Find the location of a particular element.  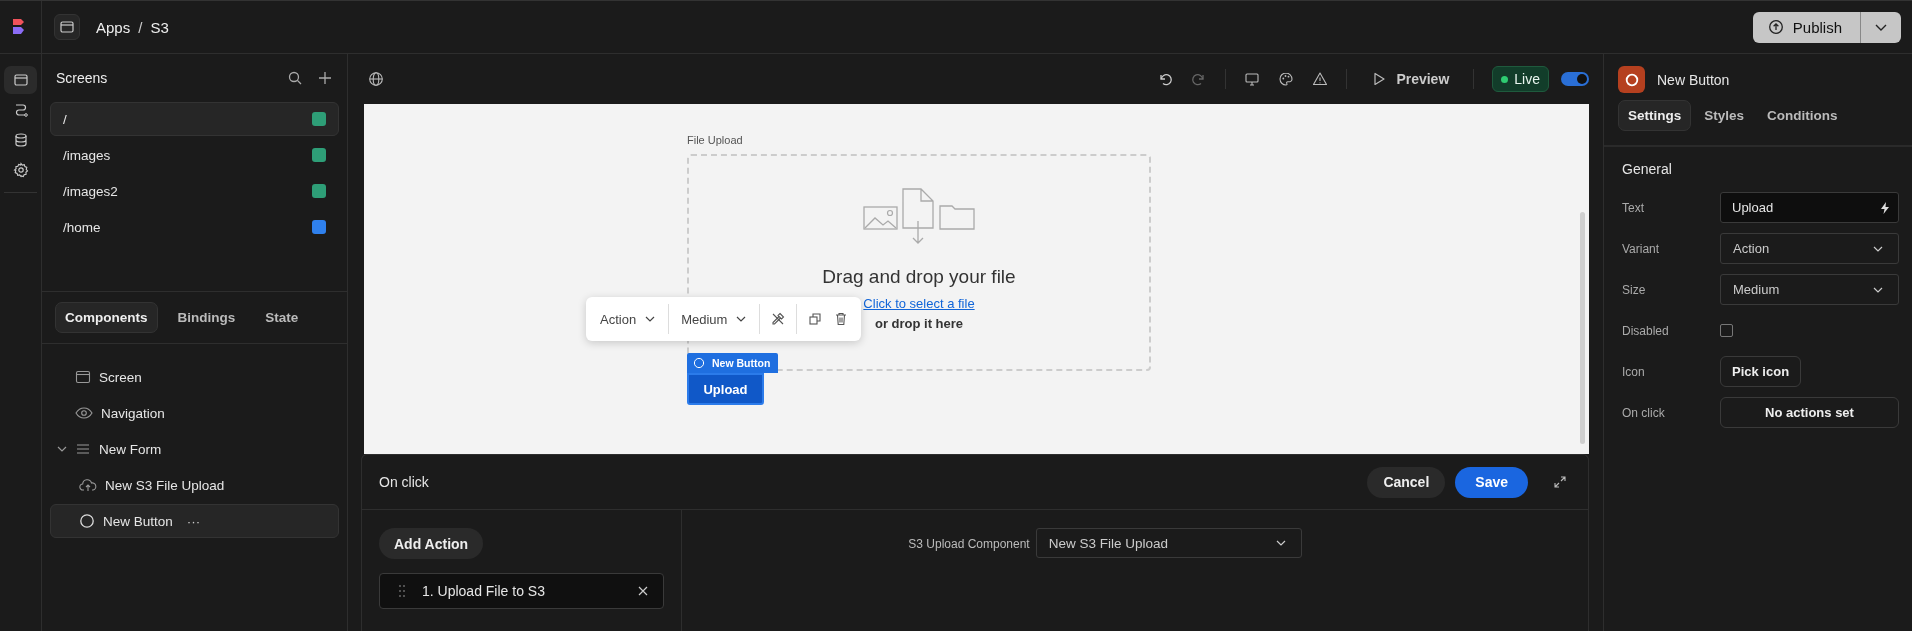

settings-tab: Settings is located at coordinates (1655, 115).